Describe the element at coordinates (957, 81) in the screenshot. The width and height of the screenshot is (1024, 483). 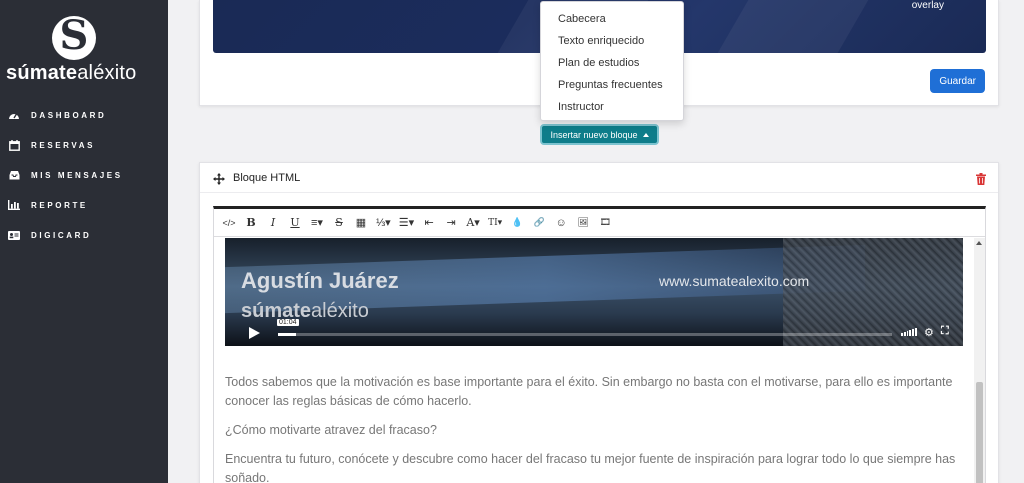
I see `save-button: Guardar` at that location.